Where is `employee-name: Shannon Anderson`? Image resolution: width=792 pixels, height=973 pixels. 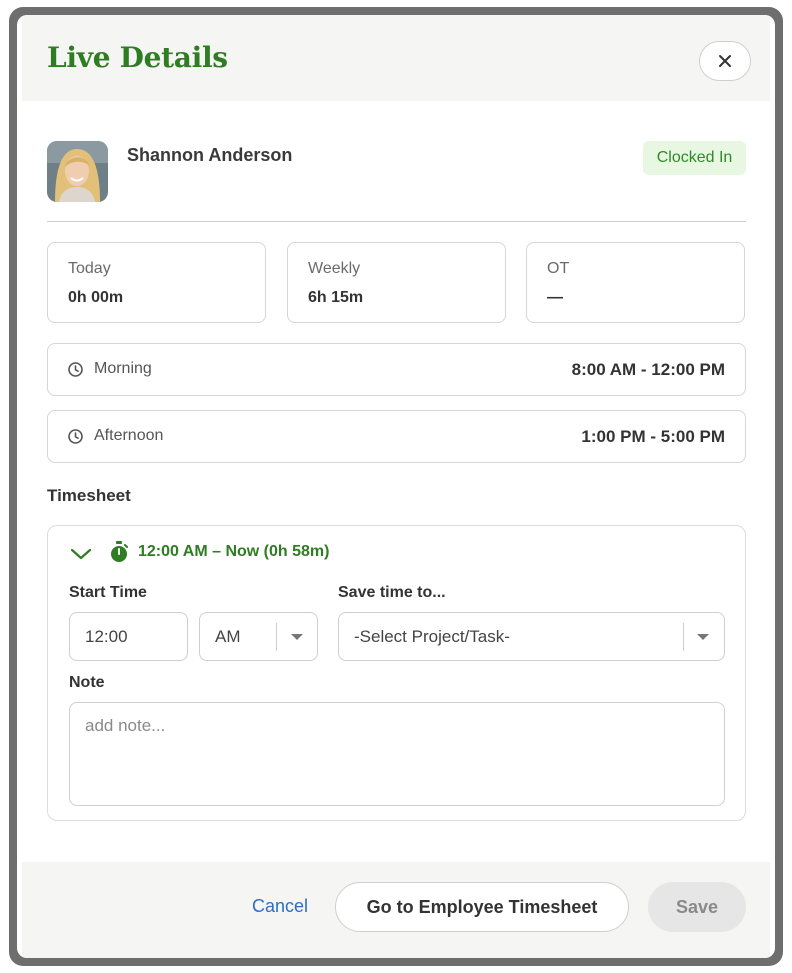
employee-name: Shannon Anderson is located at coordinates (210, 155).